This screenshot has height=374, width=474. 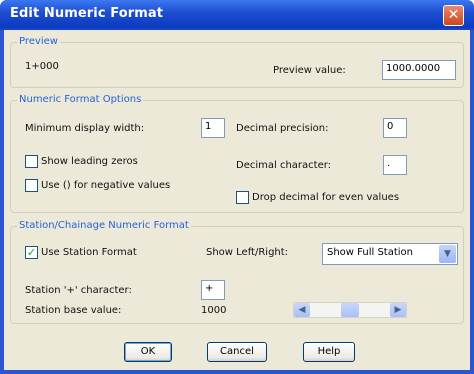 What do you see at coordinates (284, 165) in the screenshot?
I see `decimal-character-label: Decimal character:` at bounding box center [284, 165].